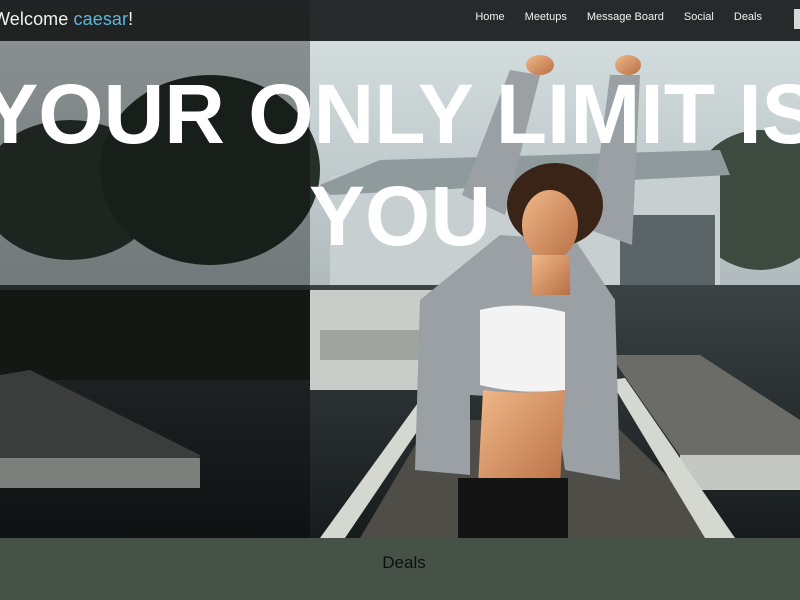 This screenshot has height=600, width=800. What do you see at coordinates (131, 19) in the screenshot?
I see `welcome-suffix: !` at bounding box center [131, 19].